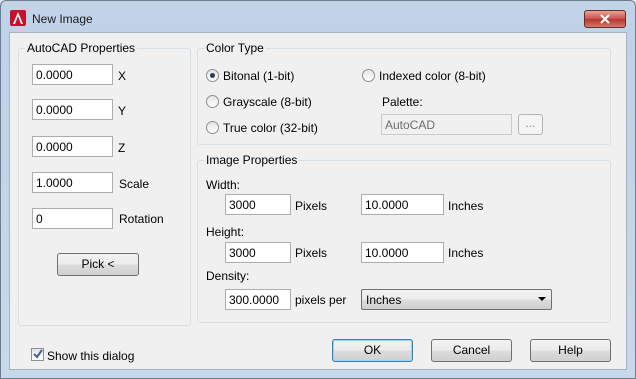  I want to click on radio-grayscale-label: Grayscale (8-bit), so click(267, 102).